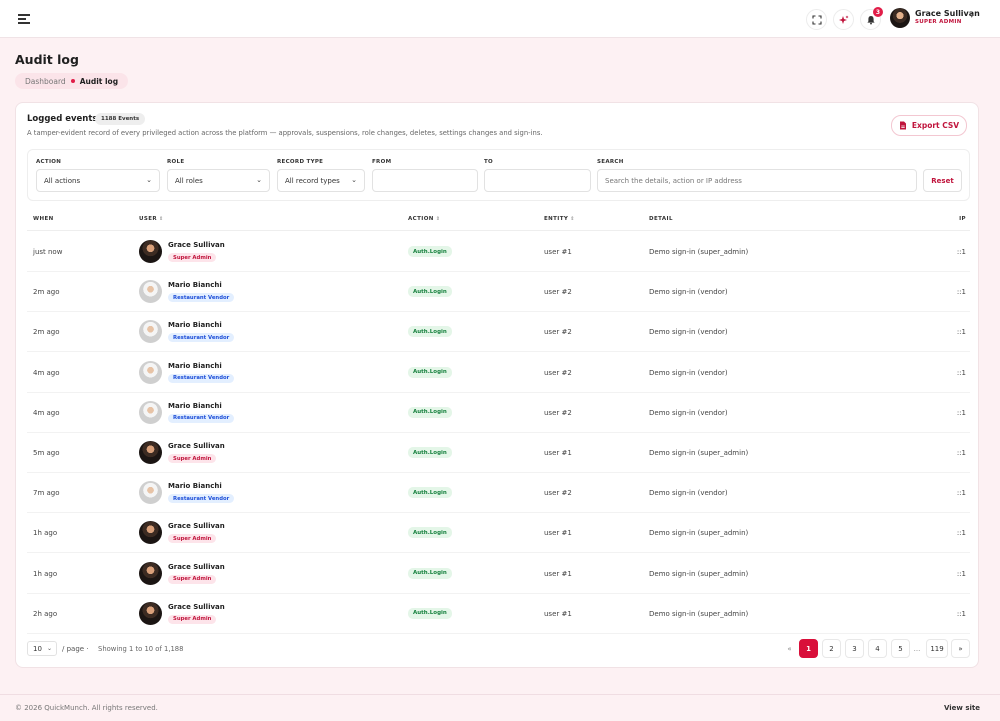  I want to click on user-role: SUPER ADMIN, so click(938, 22).